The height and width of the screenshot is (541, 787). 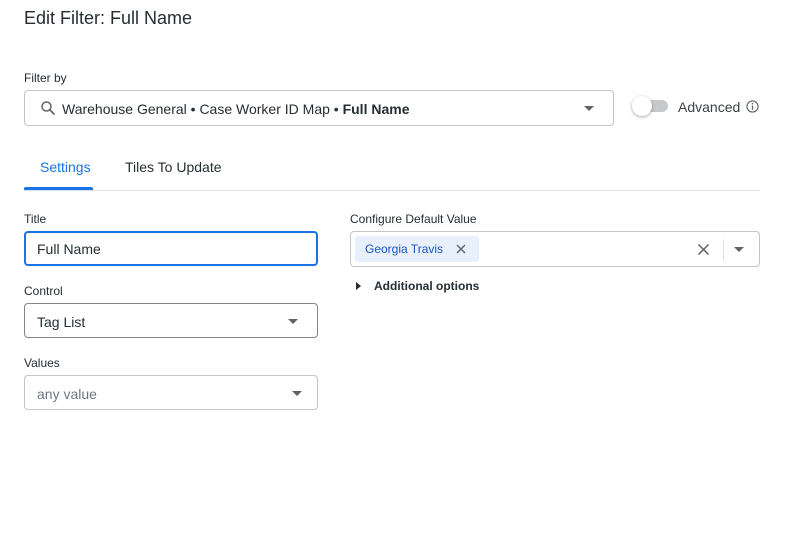 What do you see at coordinates (43, 291) in the screenshot?
I see `control-label: Control` at bounding box center [43, 291].